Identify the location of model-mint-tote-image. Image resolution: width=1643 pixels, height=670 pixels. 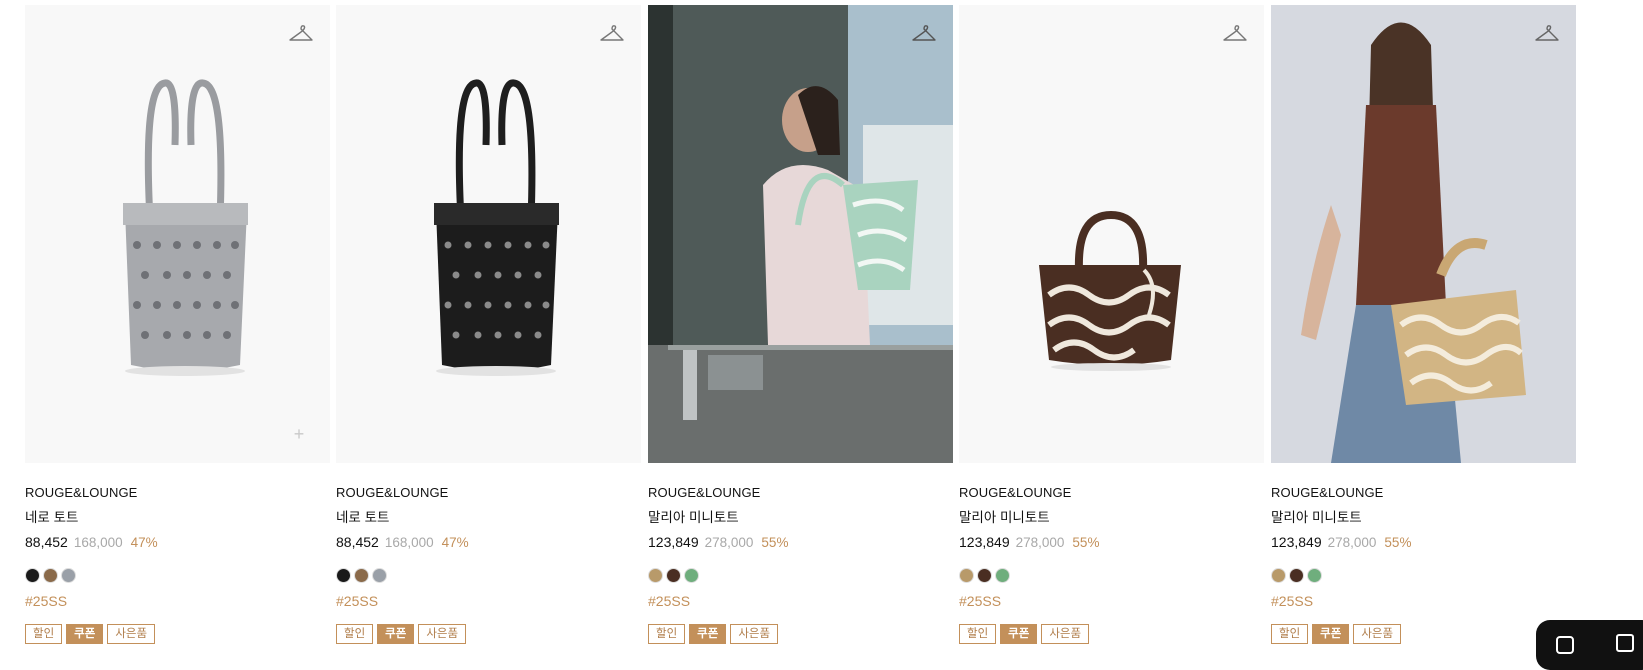
(800, 234).